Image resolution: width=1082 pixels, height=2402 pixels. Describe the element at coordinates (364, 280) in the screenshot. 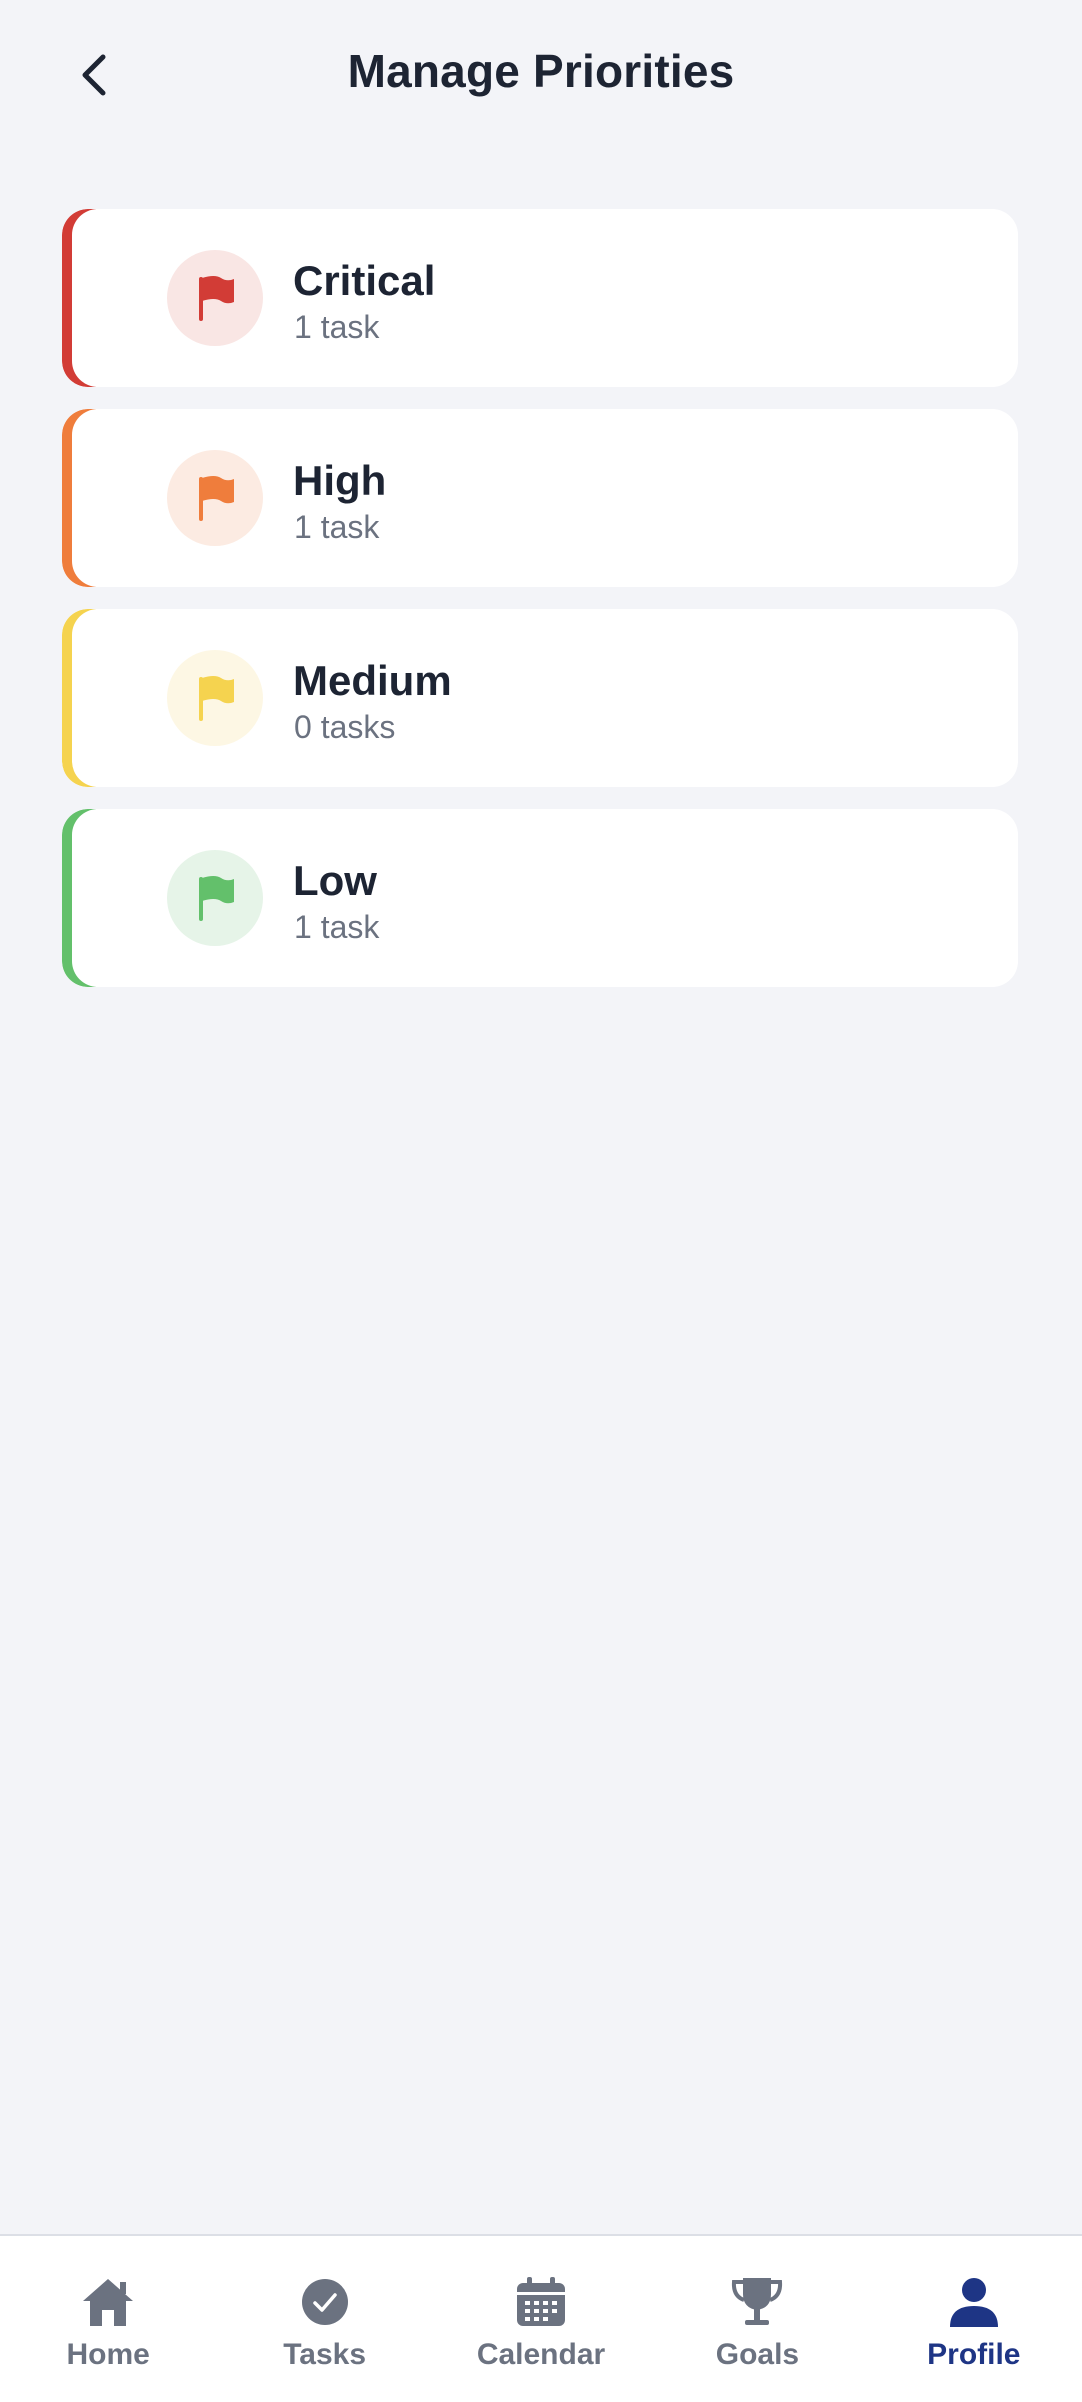

I see `priority-name: Critical` at that location.